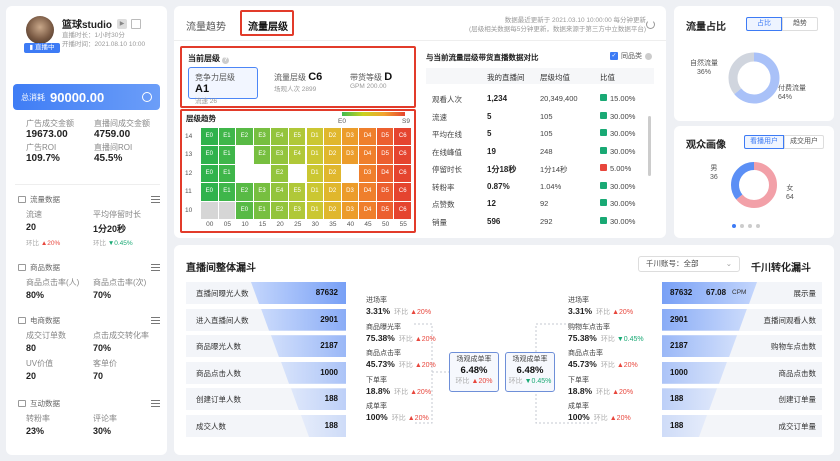 This screenshot has height=461, width=840. I want to click on funnel-rate-value: 3.31%, so click(580, 311).